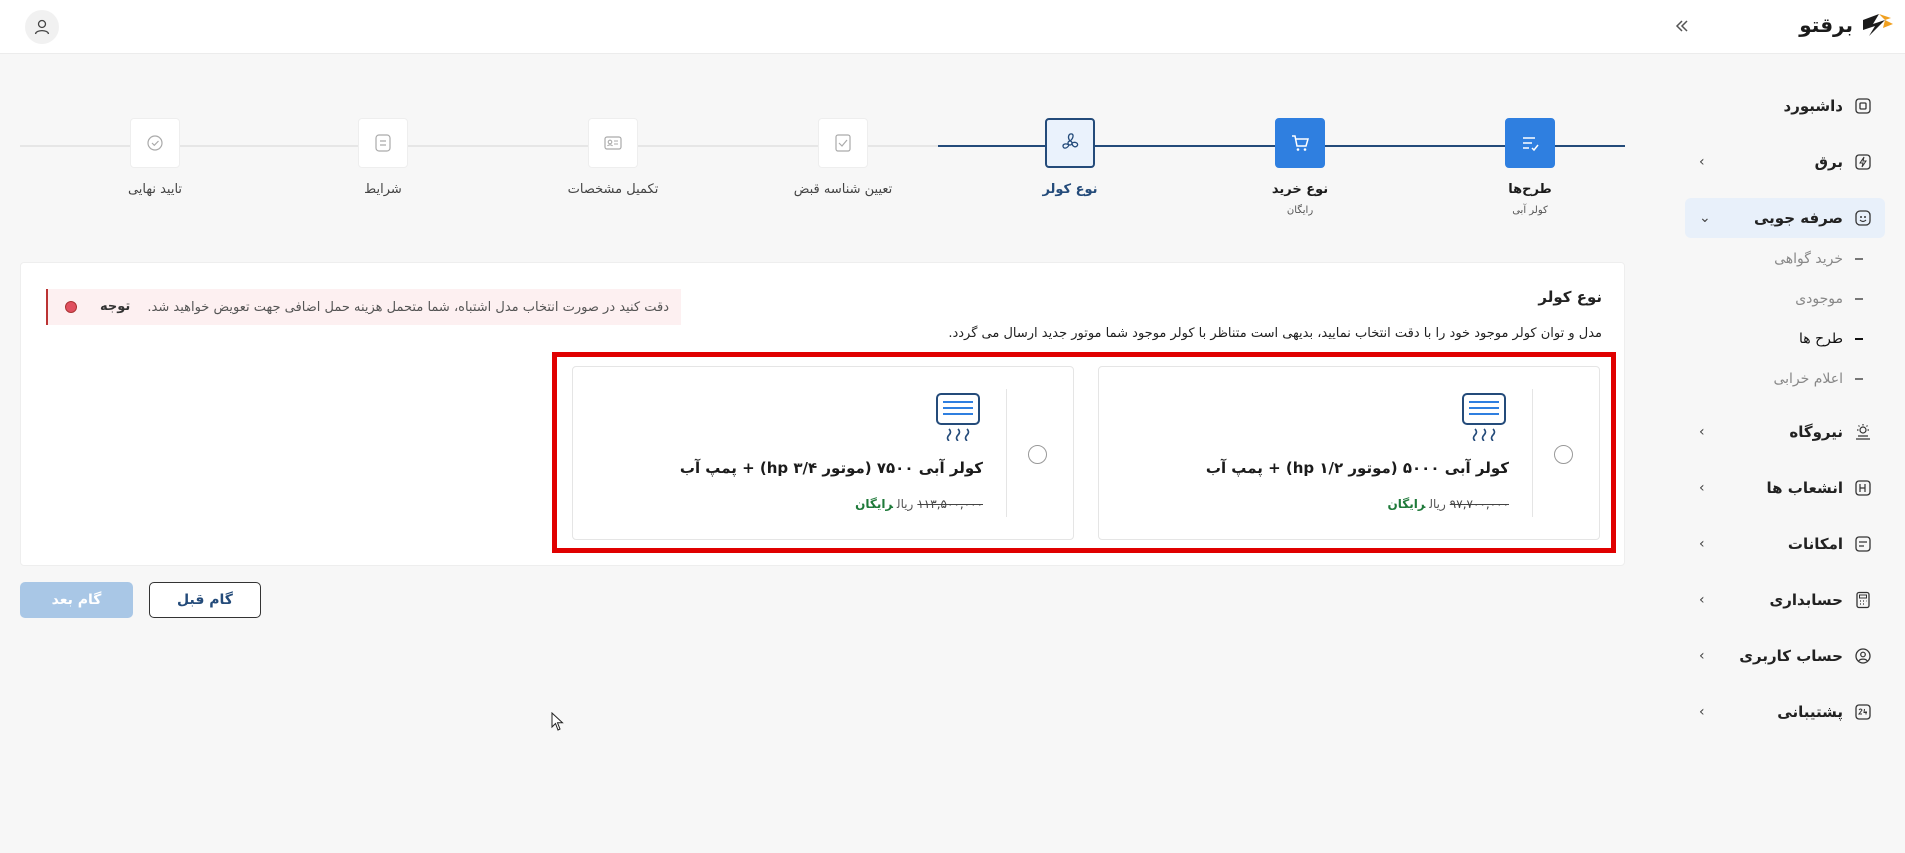 Image resolution: width=1905 pixels, height=853 pixels. I want to click on step-label: نوع خرید, so click(1300, 189).